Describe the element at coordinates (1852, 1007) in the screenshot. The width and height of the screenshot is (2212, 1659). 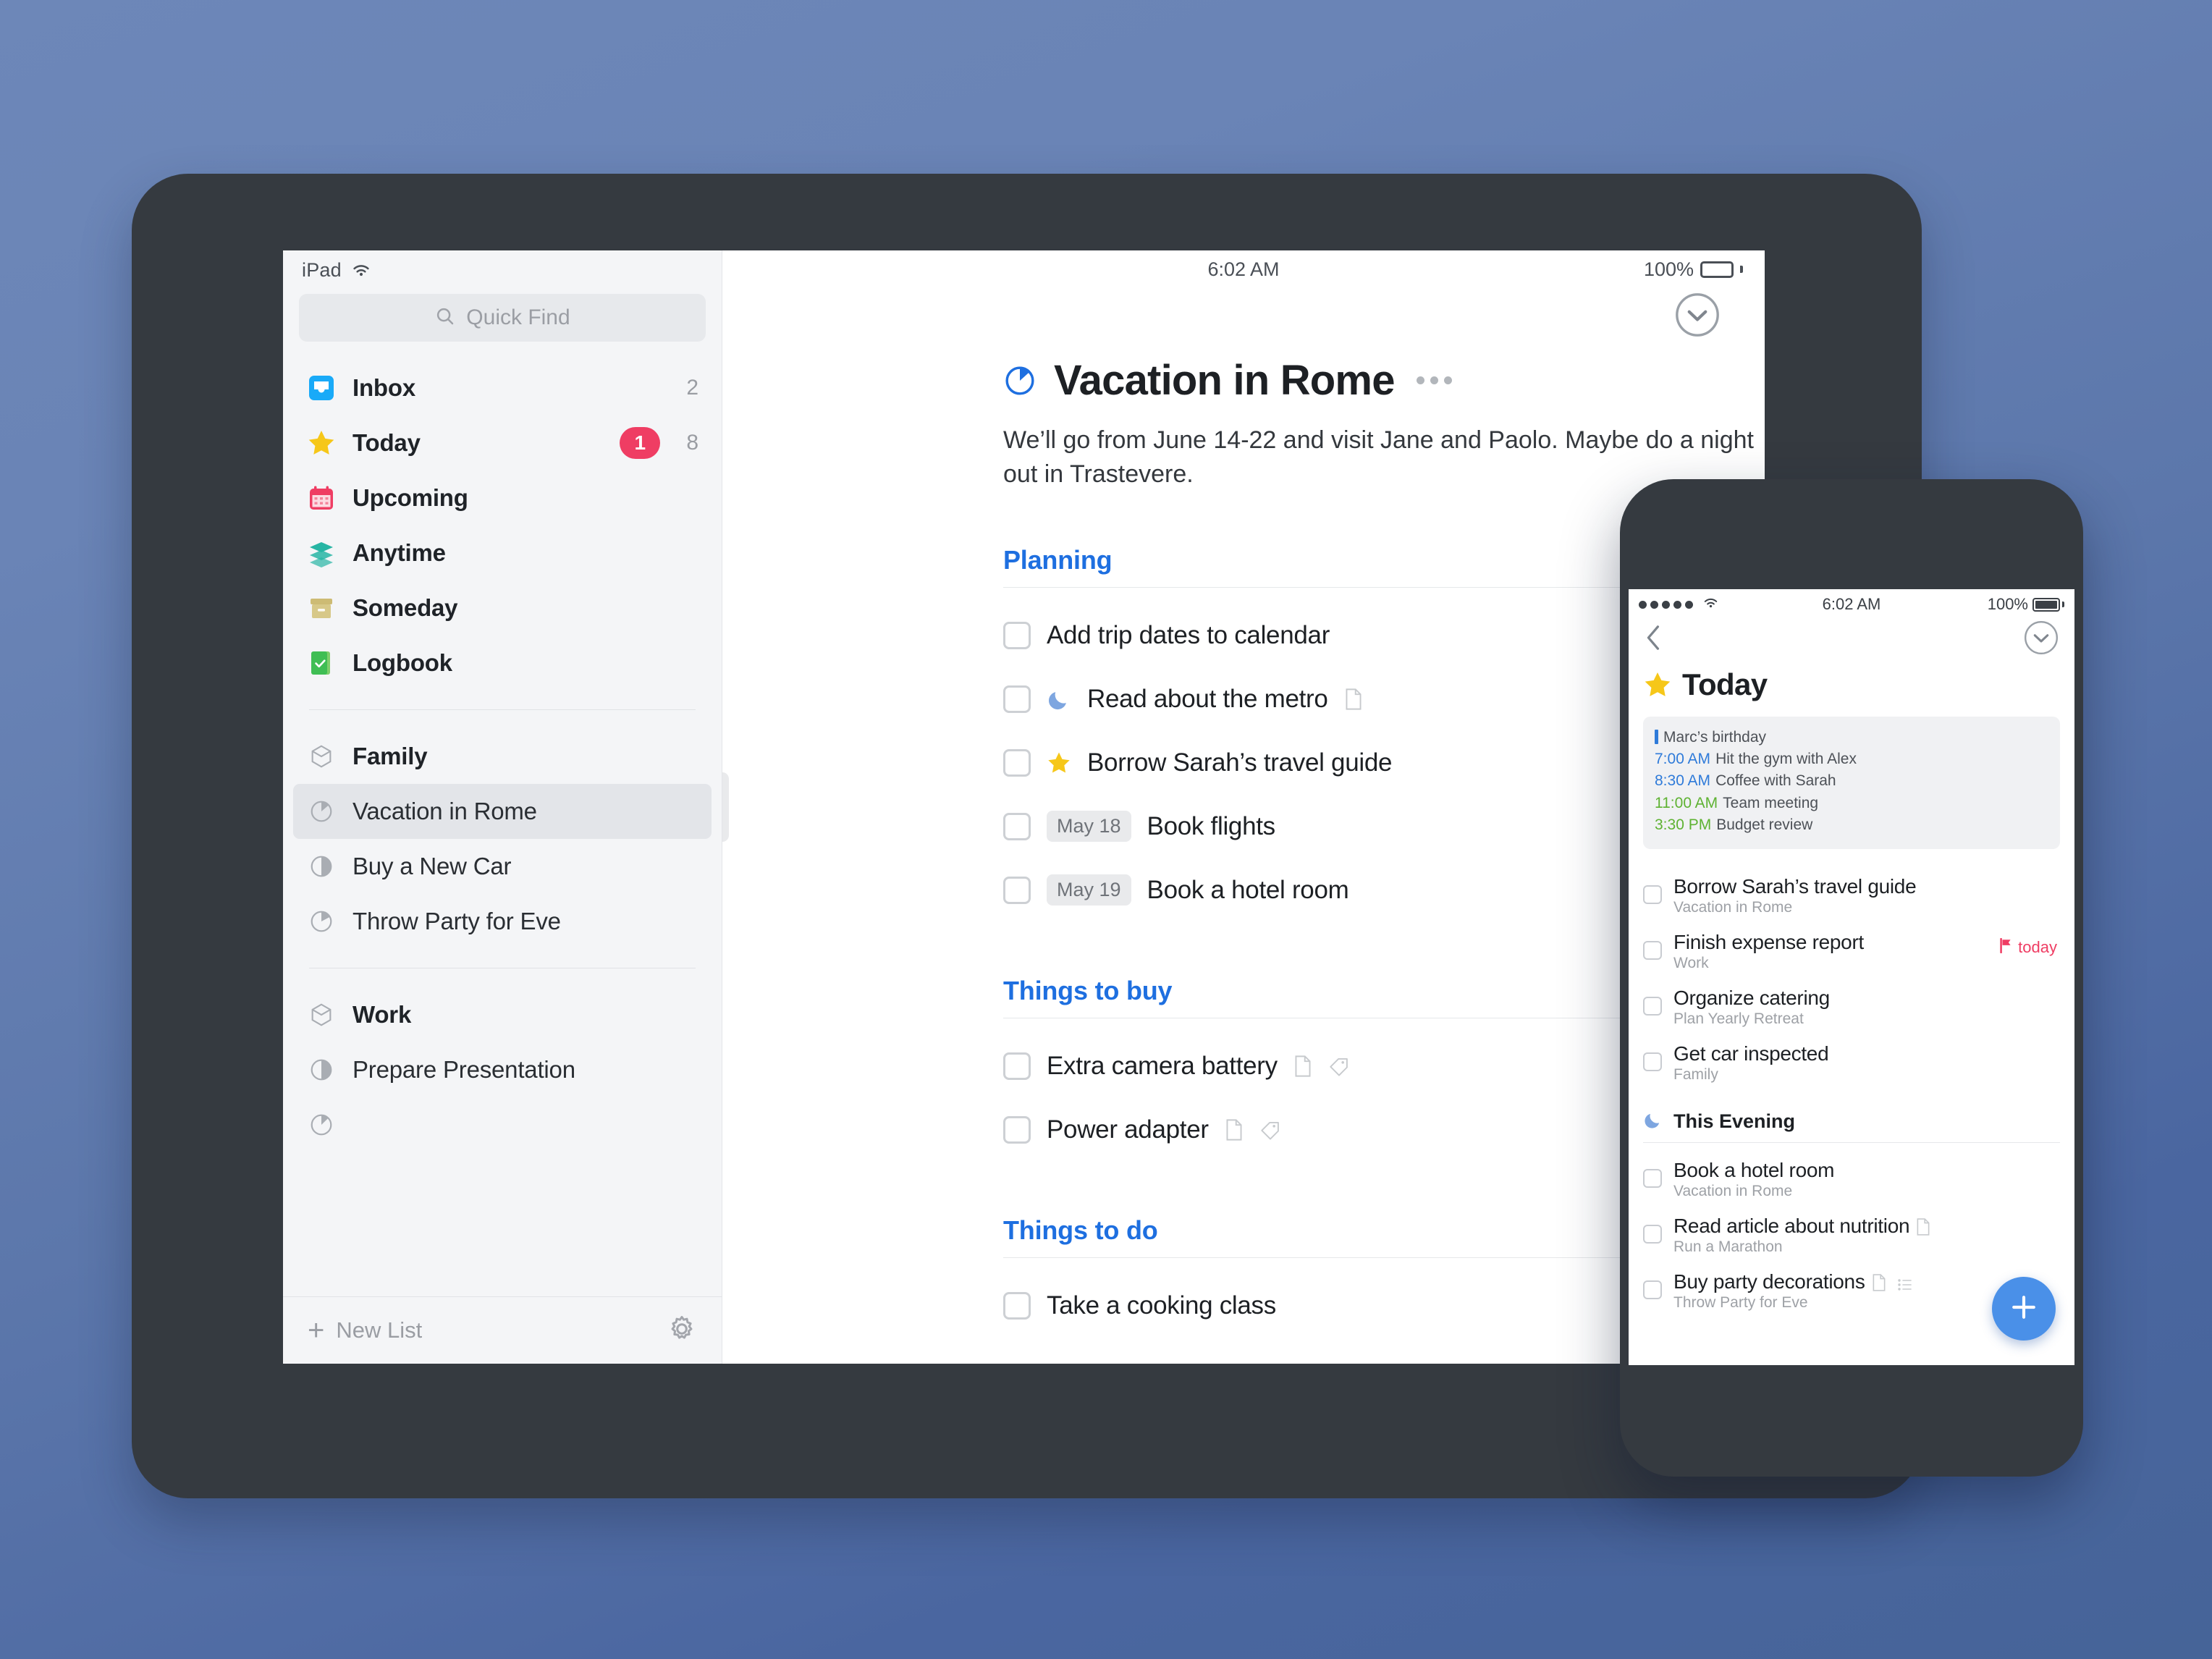
I see `list-item: Organize catering Plan Yearly Retreat` at that location.